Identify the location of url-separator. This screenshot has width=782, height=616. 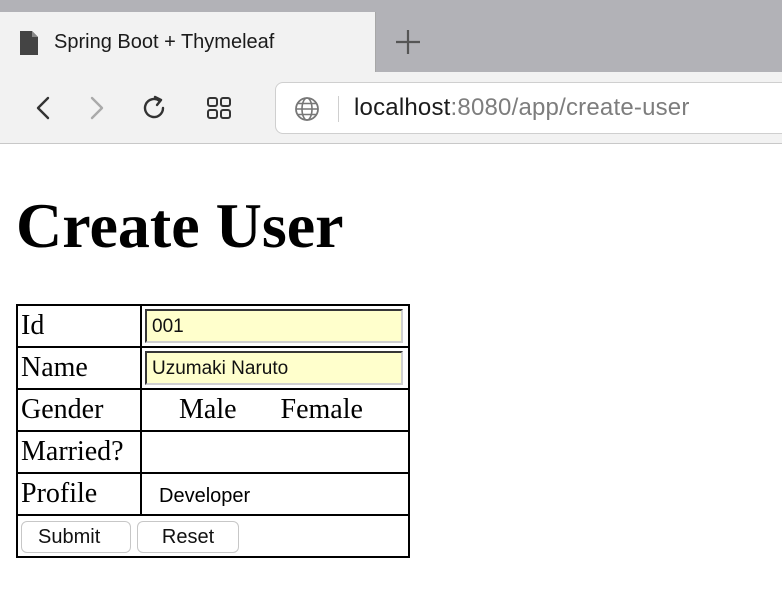
(338, 109).